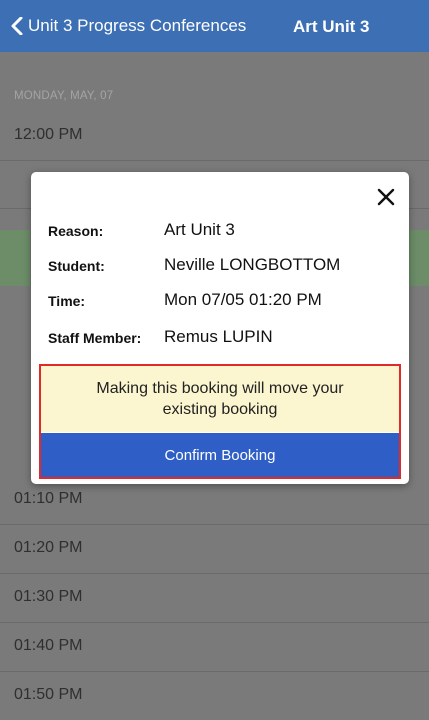 Image resolution: width=429 pixels, height=720 pixels. What do you see at coordinates (243, 299) in the screenshot?
I see `field-value: Mon 07/05 01:20 PM` at bounding box center [243, 299].